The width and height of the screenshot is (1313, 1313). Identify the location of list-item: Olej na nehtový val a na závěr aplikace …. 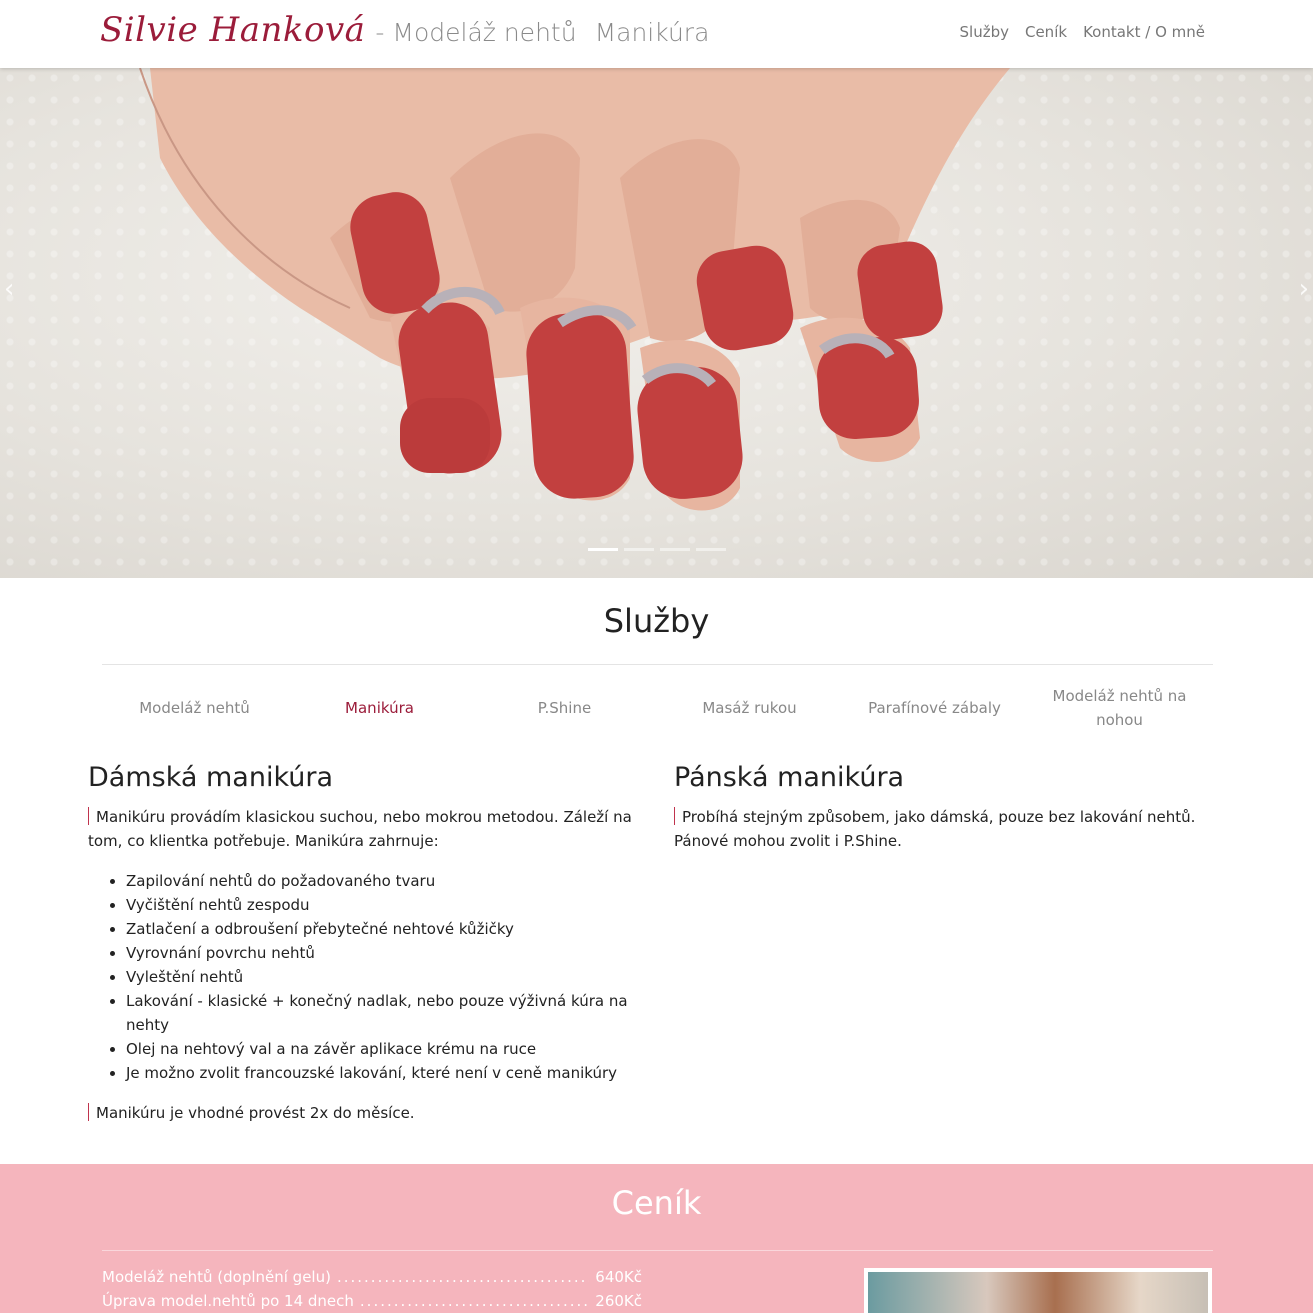
(387, 1049).